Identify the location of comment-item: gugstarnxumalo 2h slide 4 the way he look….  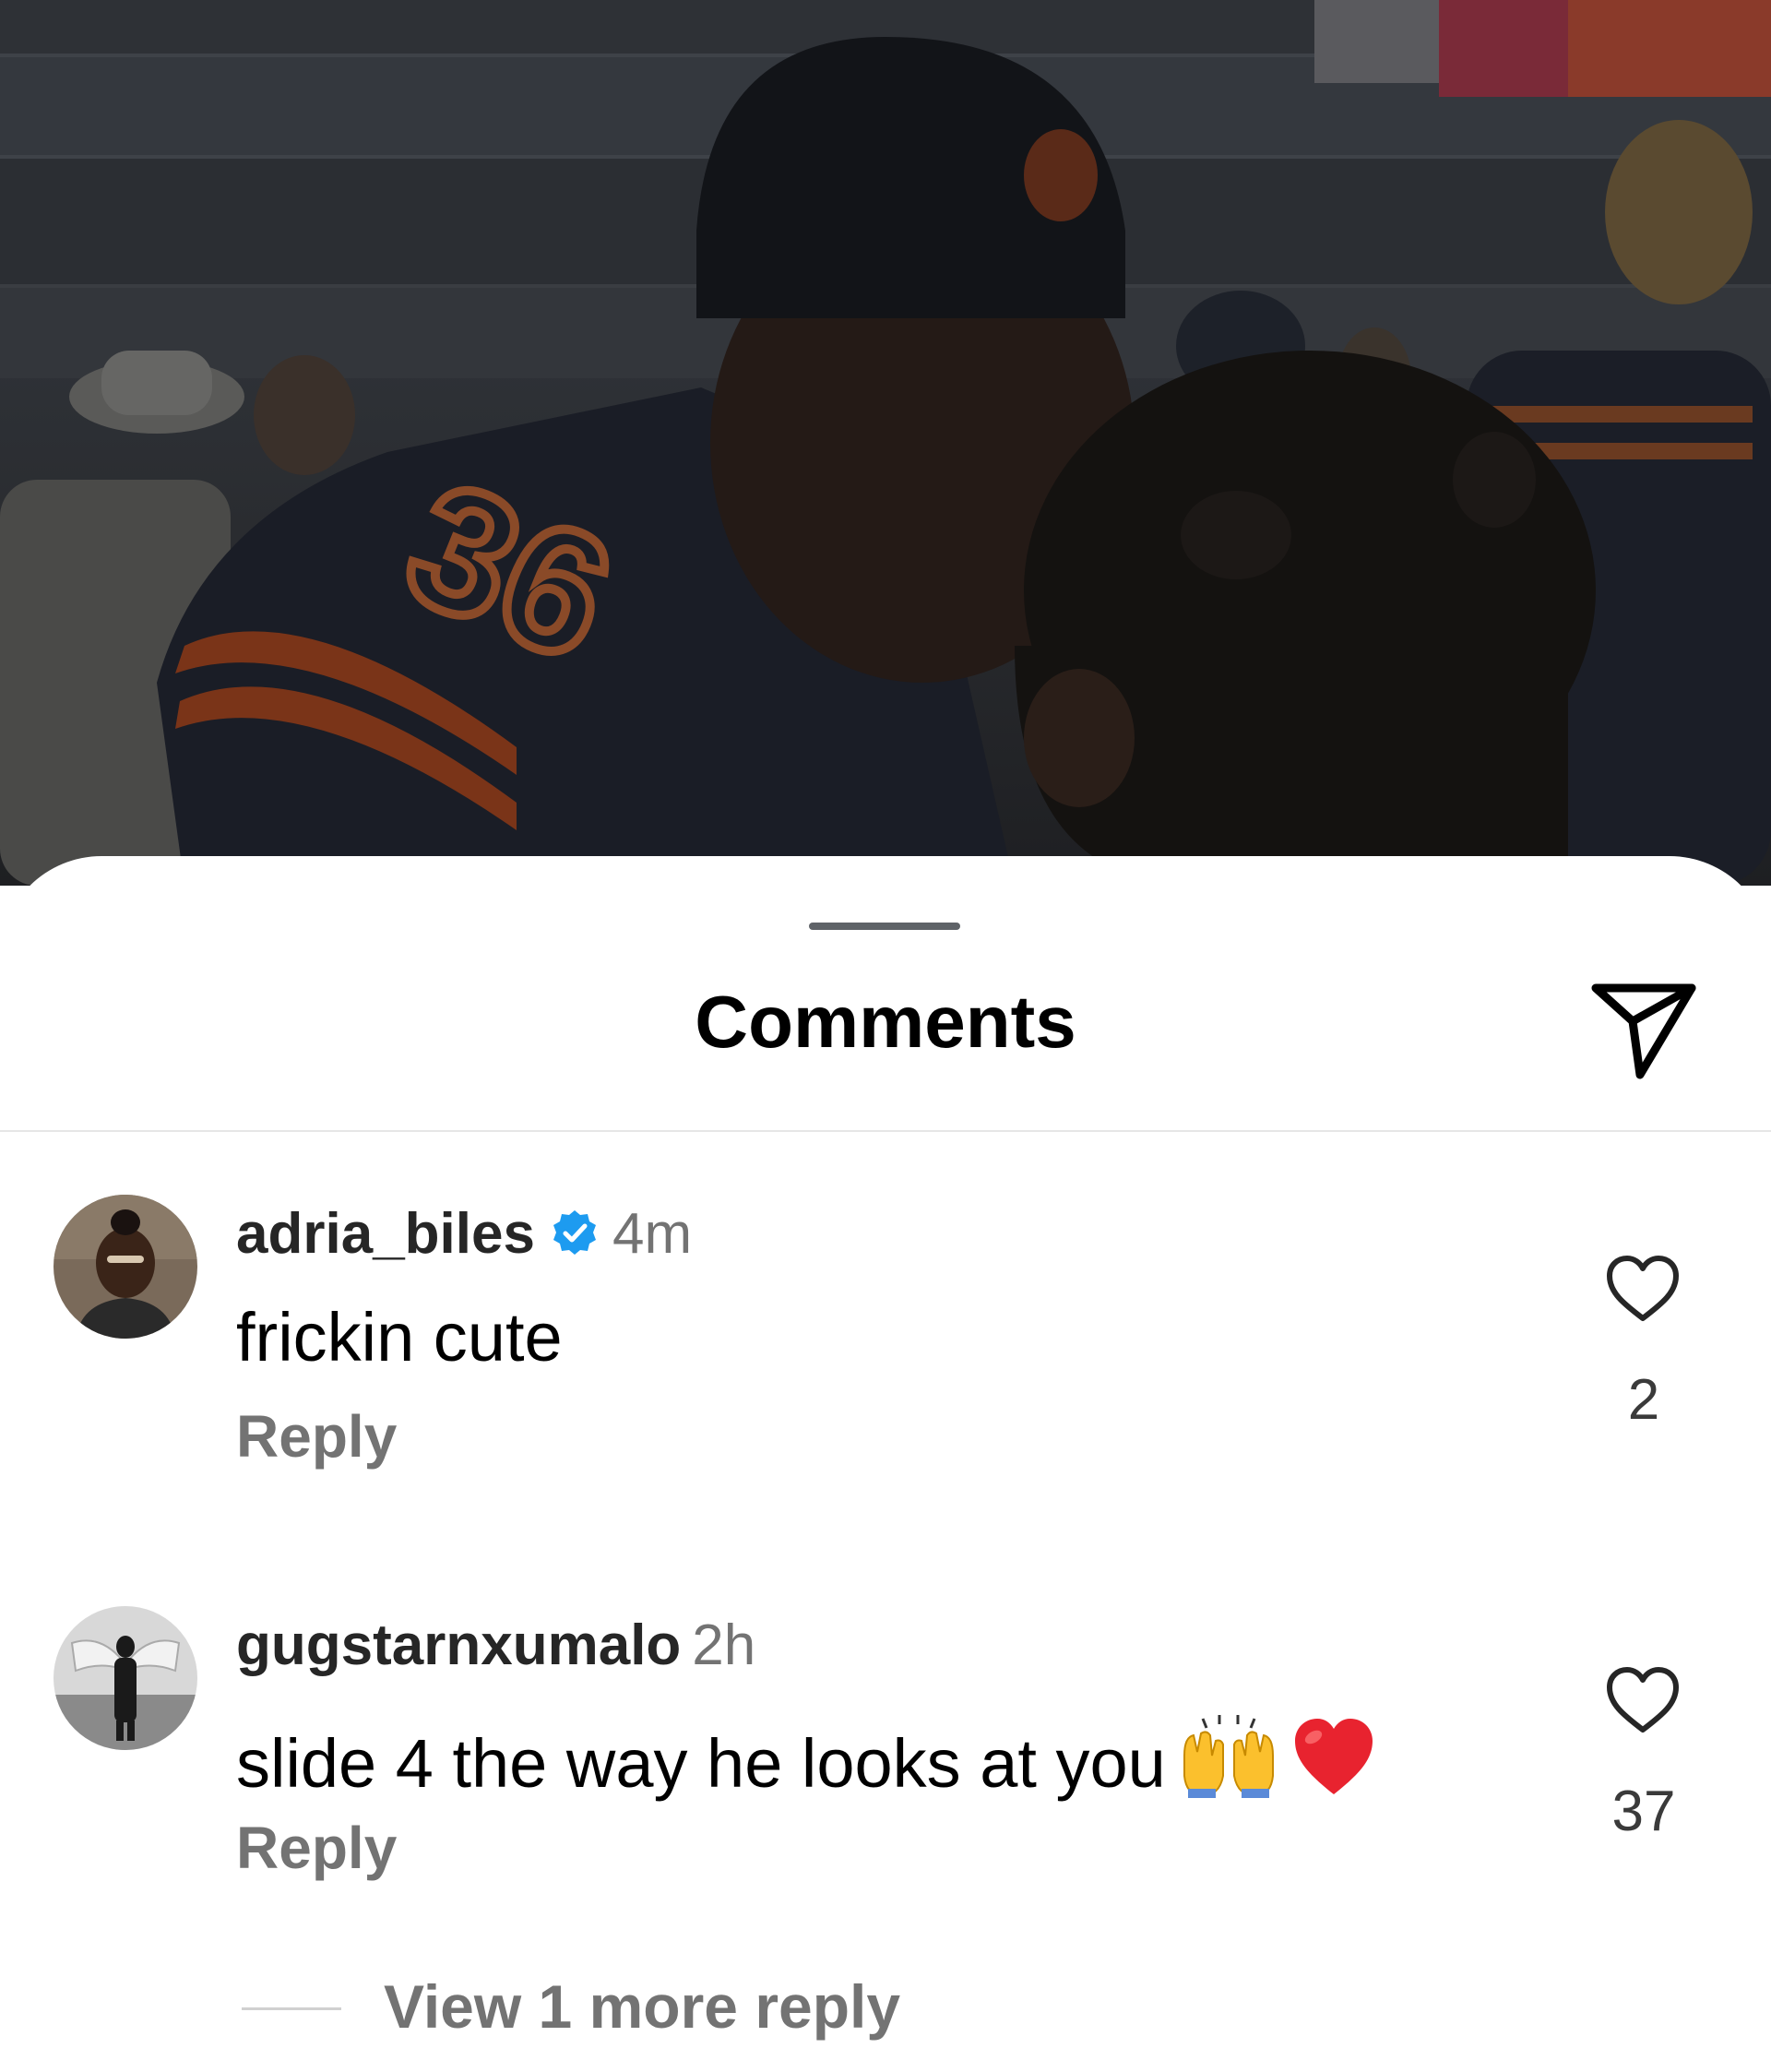
(885, 1753).